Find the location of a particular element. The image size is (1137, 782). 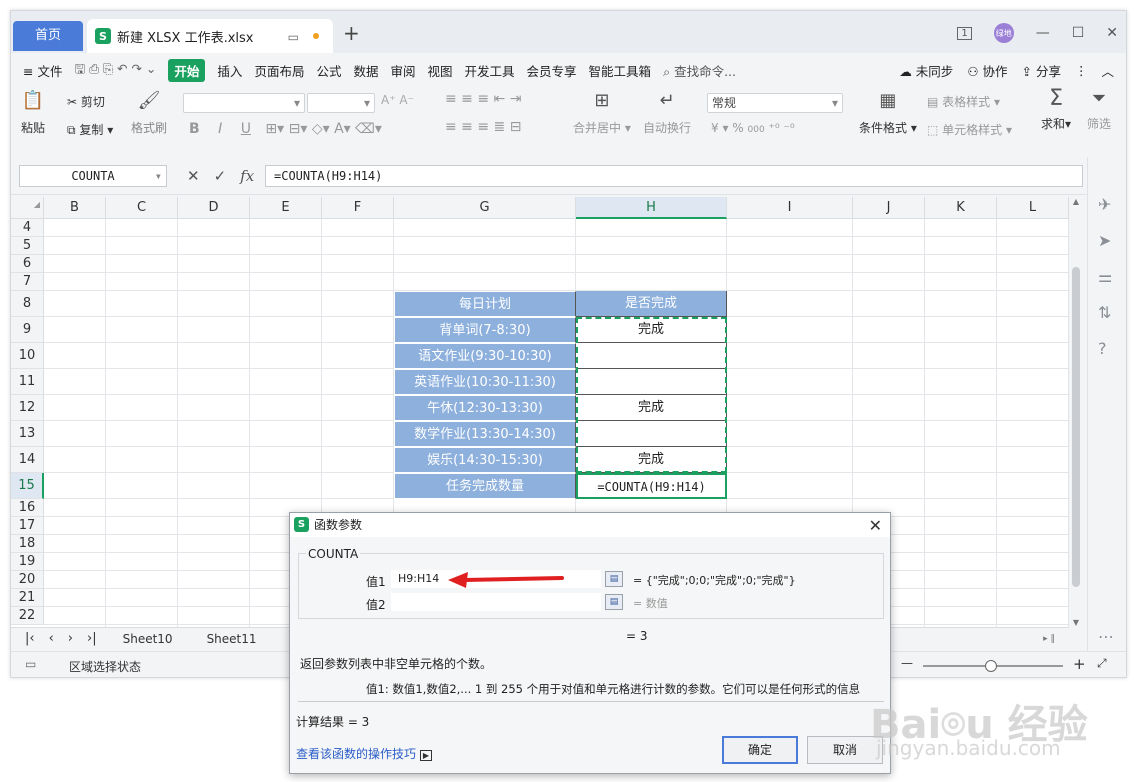

row-header-18: 18 is located at coordinates (27, 544).